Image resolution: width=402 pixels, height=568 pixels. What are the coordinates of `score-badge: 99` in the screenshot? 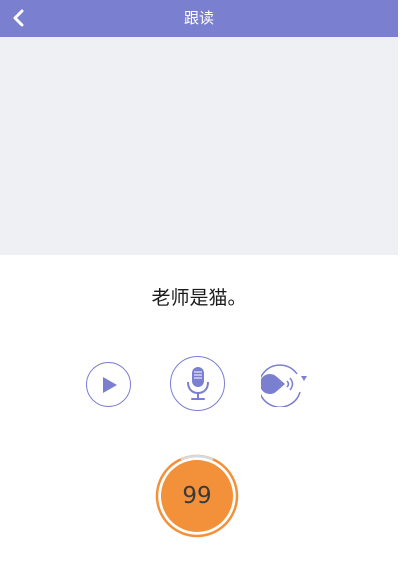 It's located at (197, 496).